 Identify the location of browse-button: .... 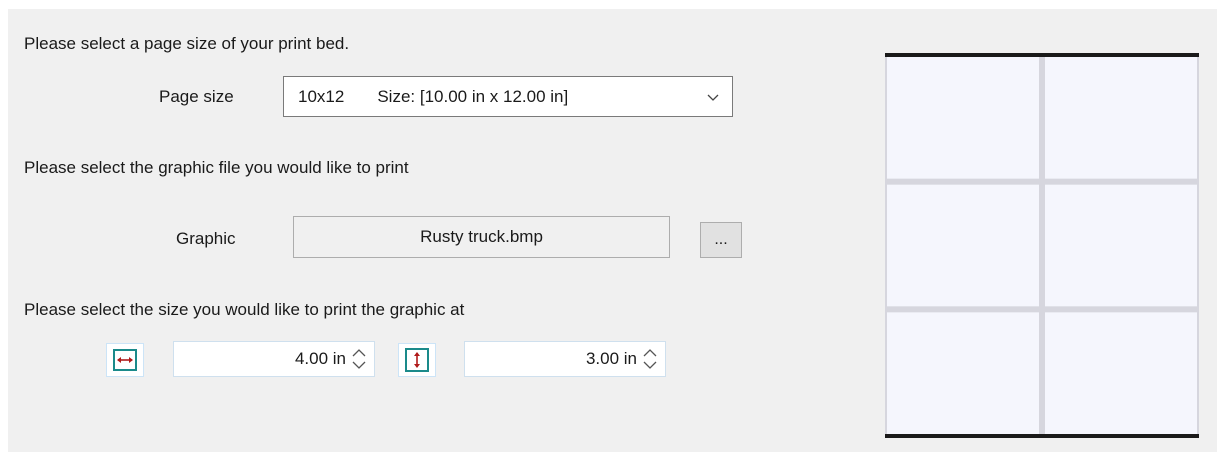
(721, 240).